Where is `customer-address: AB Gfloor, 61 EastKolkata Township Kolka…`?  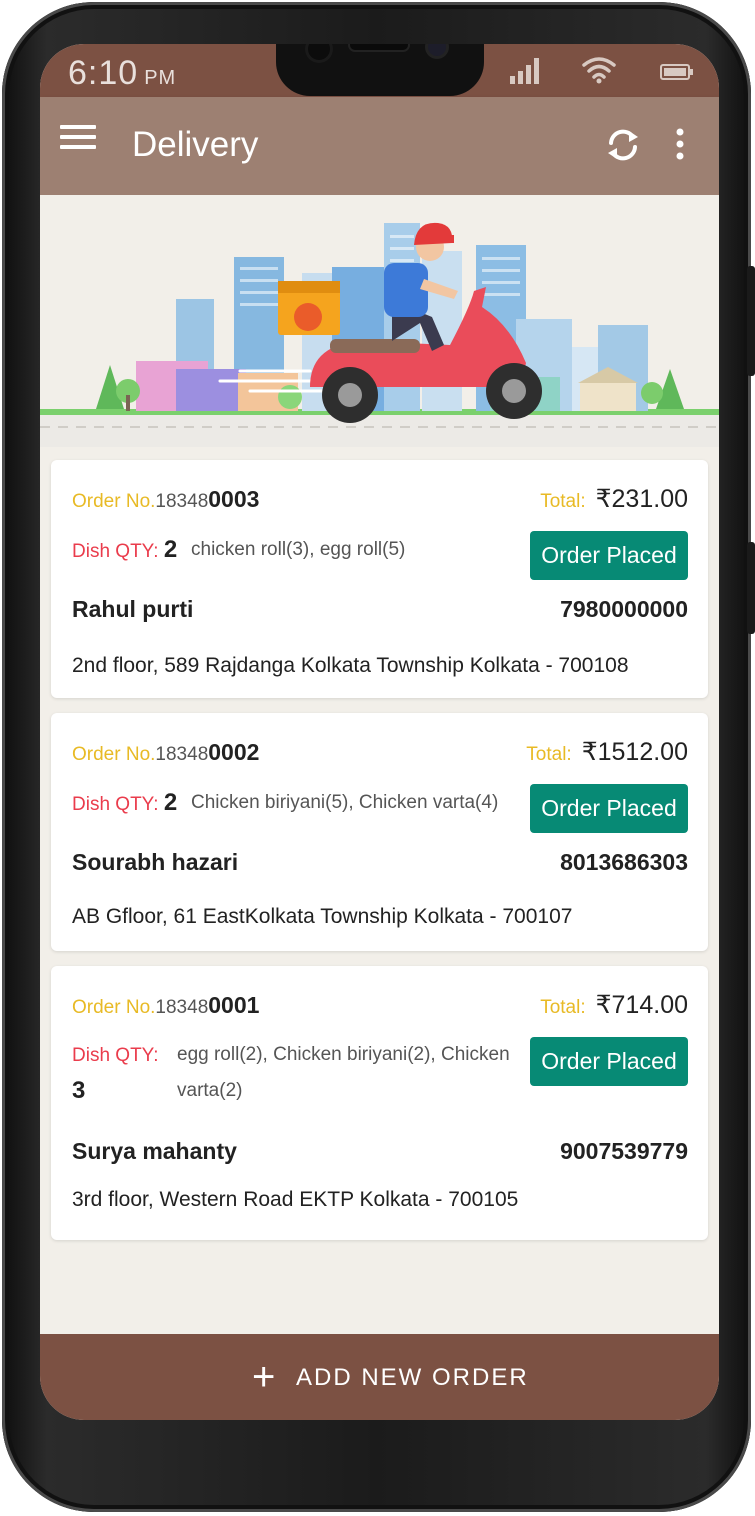
customer-address: AB Gfloor, 61 EastKolkata Township Kolka… is located at coordinates (322, 916).